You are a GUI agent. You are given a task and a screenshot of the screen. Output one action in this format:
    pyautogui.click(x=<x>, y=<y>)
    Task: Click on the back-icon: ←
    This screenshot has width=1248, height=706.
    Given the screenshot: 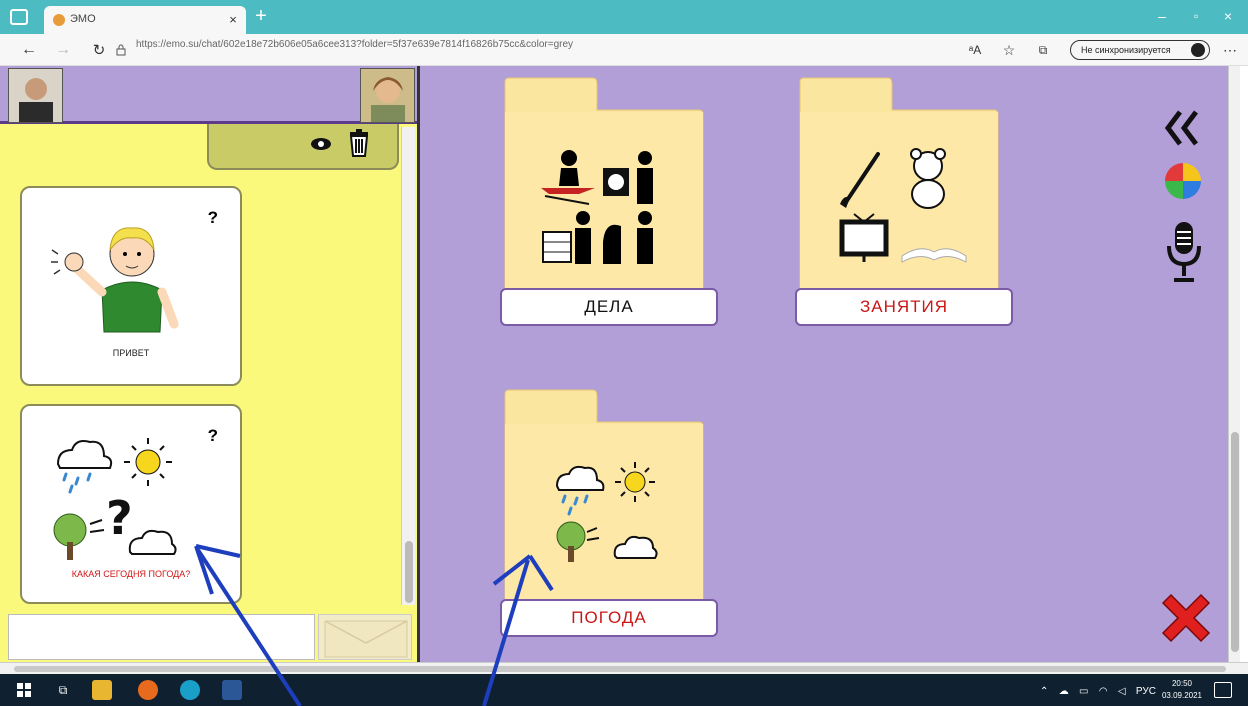 What is the action you would take?
    pyautogui.click(x=29, y=50)
    